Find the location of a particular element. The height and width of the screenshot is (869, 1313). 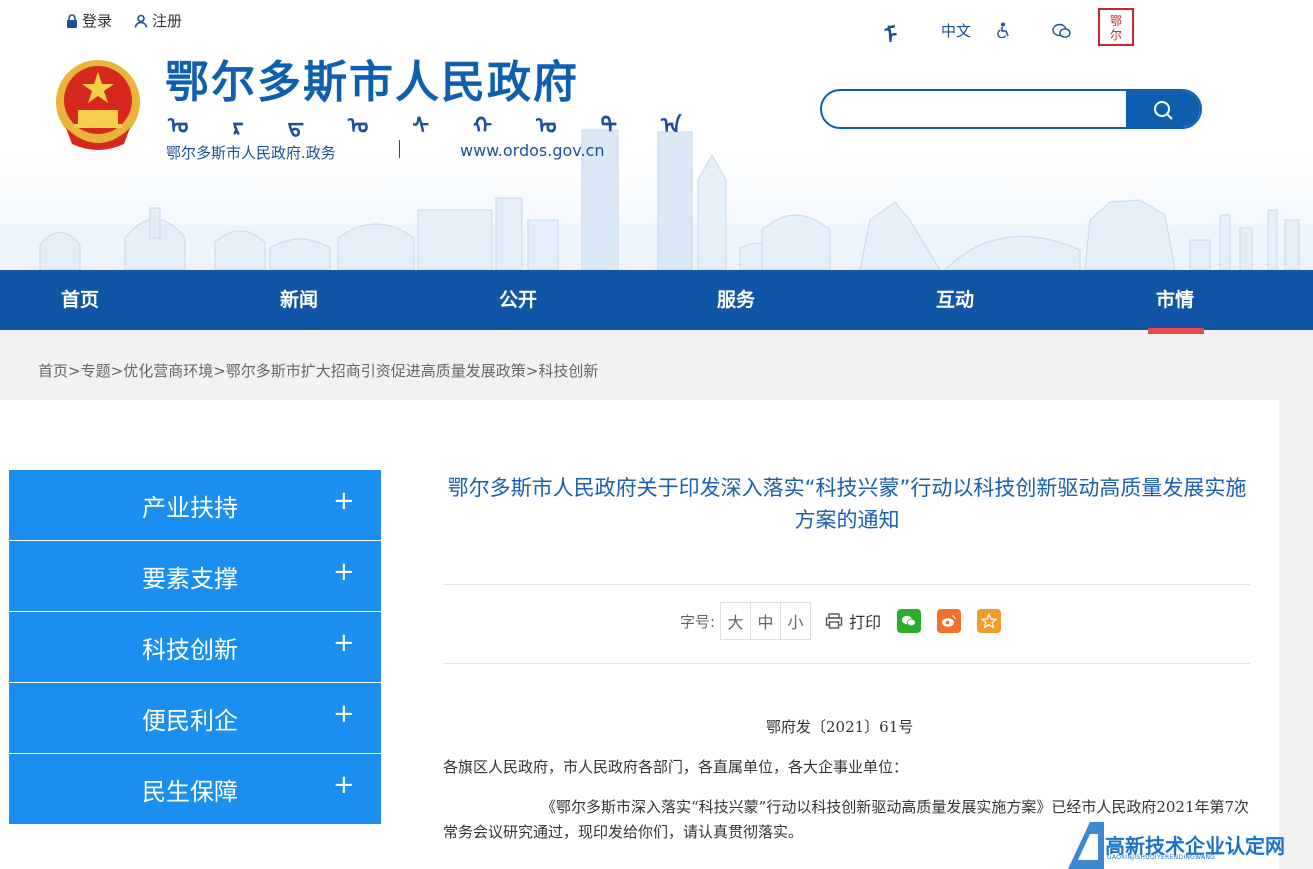

nav-item-public: 公开 is located at coordinates (518, 300).